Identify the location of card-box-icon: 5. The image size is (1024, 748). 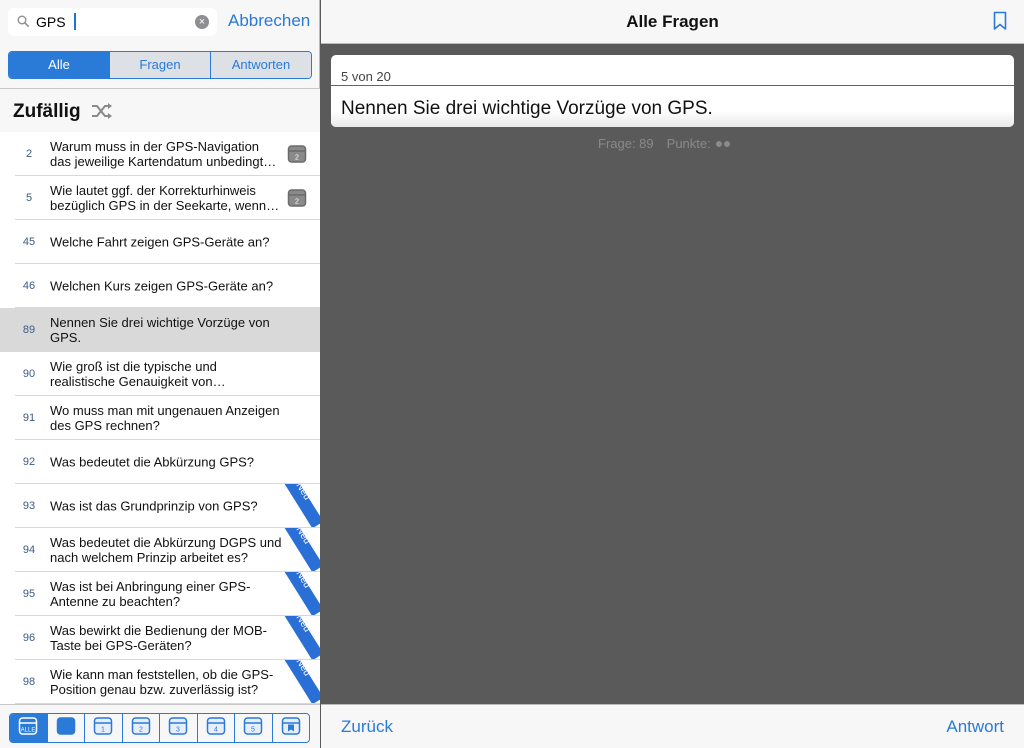
(253, 728).